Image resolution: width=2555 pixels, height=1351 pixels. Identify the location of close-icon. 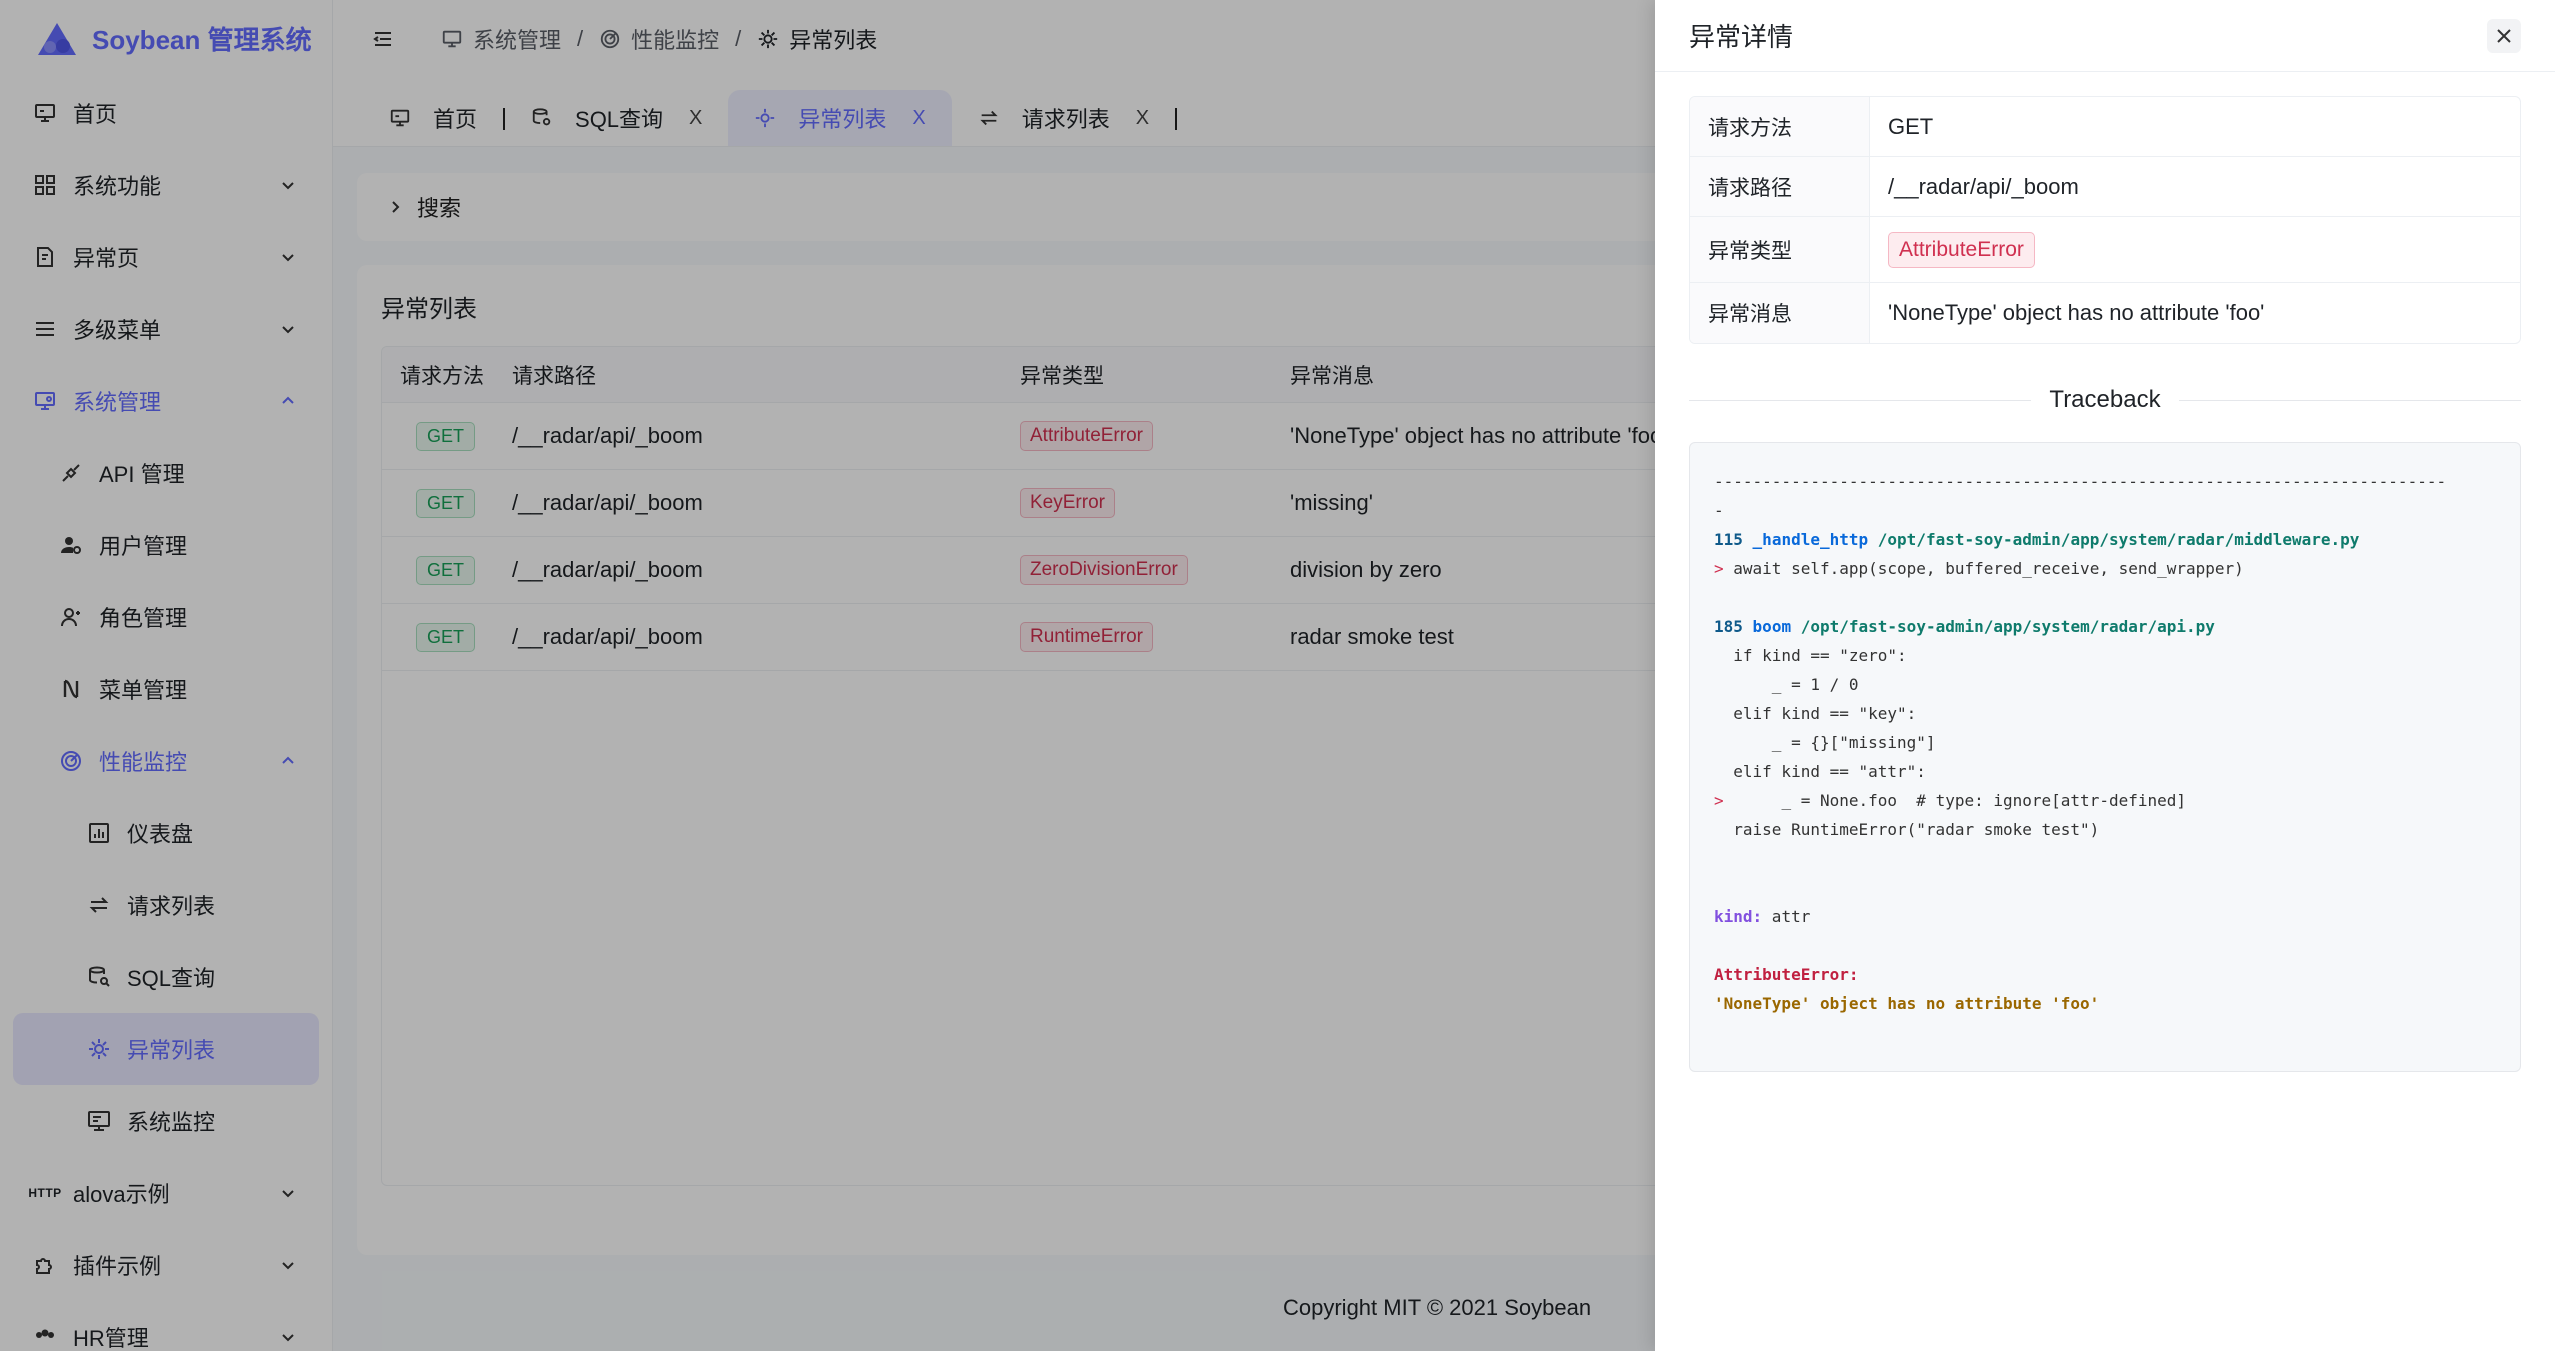
(2504, 35).